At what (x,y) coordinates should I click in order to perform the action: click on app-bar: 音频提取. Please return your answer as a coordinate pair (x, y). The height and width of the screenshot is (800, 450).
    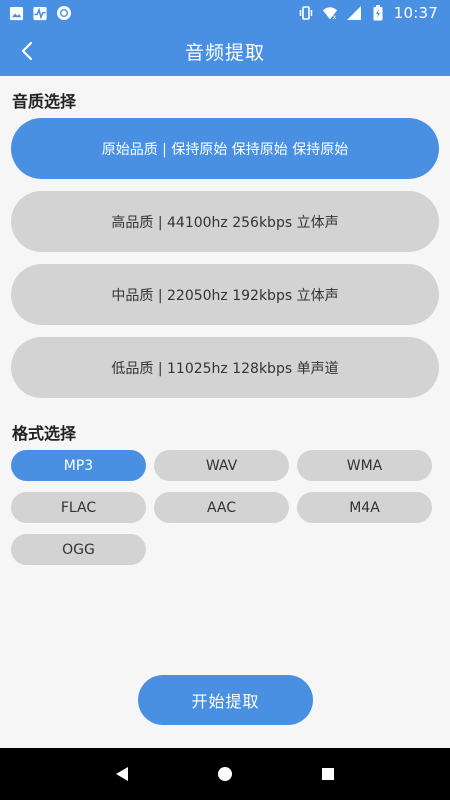
    Looking at the image, I should click on (225, 51).